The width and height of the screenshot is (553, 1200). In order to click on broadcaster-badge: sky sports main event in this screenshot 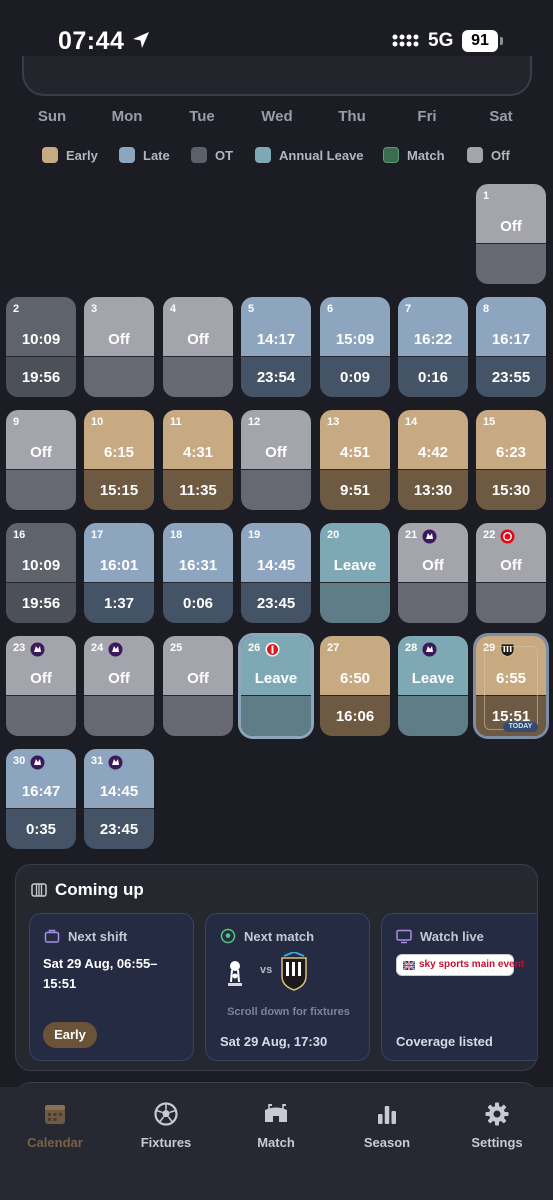, I will do `click(460, 965)`.